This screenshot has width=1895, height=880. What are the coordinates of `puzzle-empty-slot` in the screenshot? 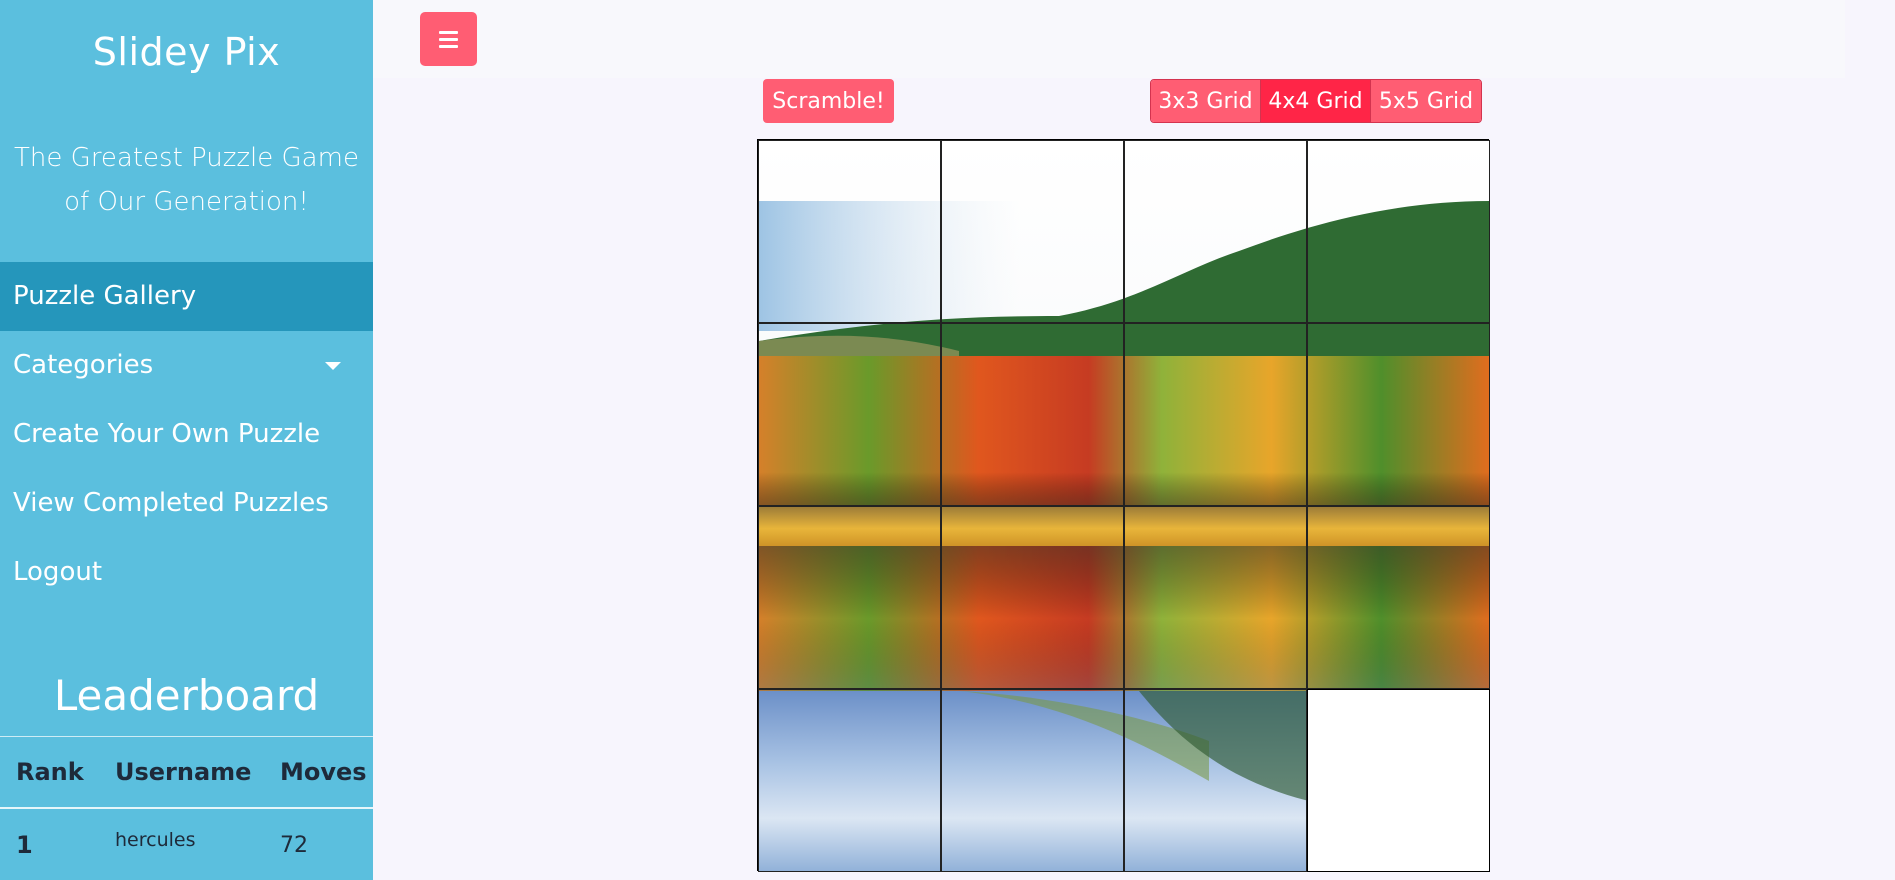 It's located at (1398, 780).